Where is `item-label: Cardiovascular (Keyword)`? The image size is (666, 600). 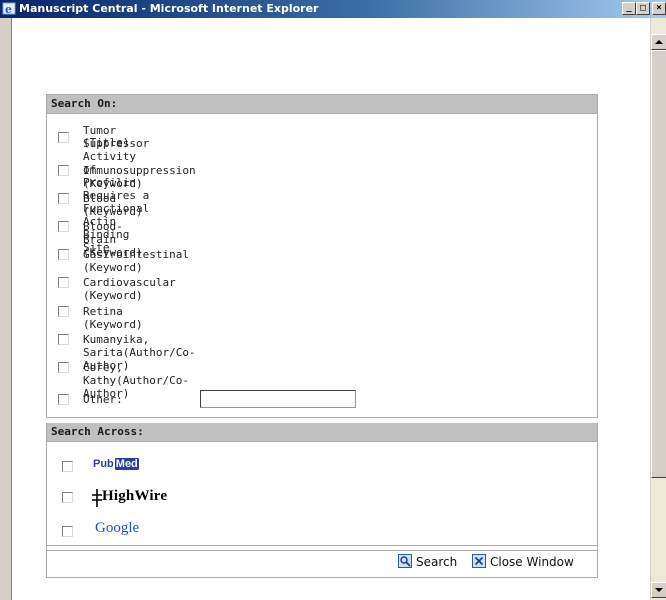 item-label: Cardiovascular (Keyword) is located at coordinates (129, 289).